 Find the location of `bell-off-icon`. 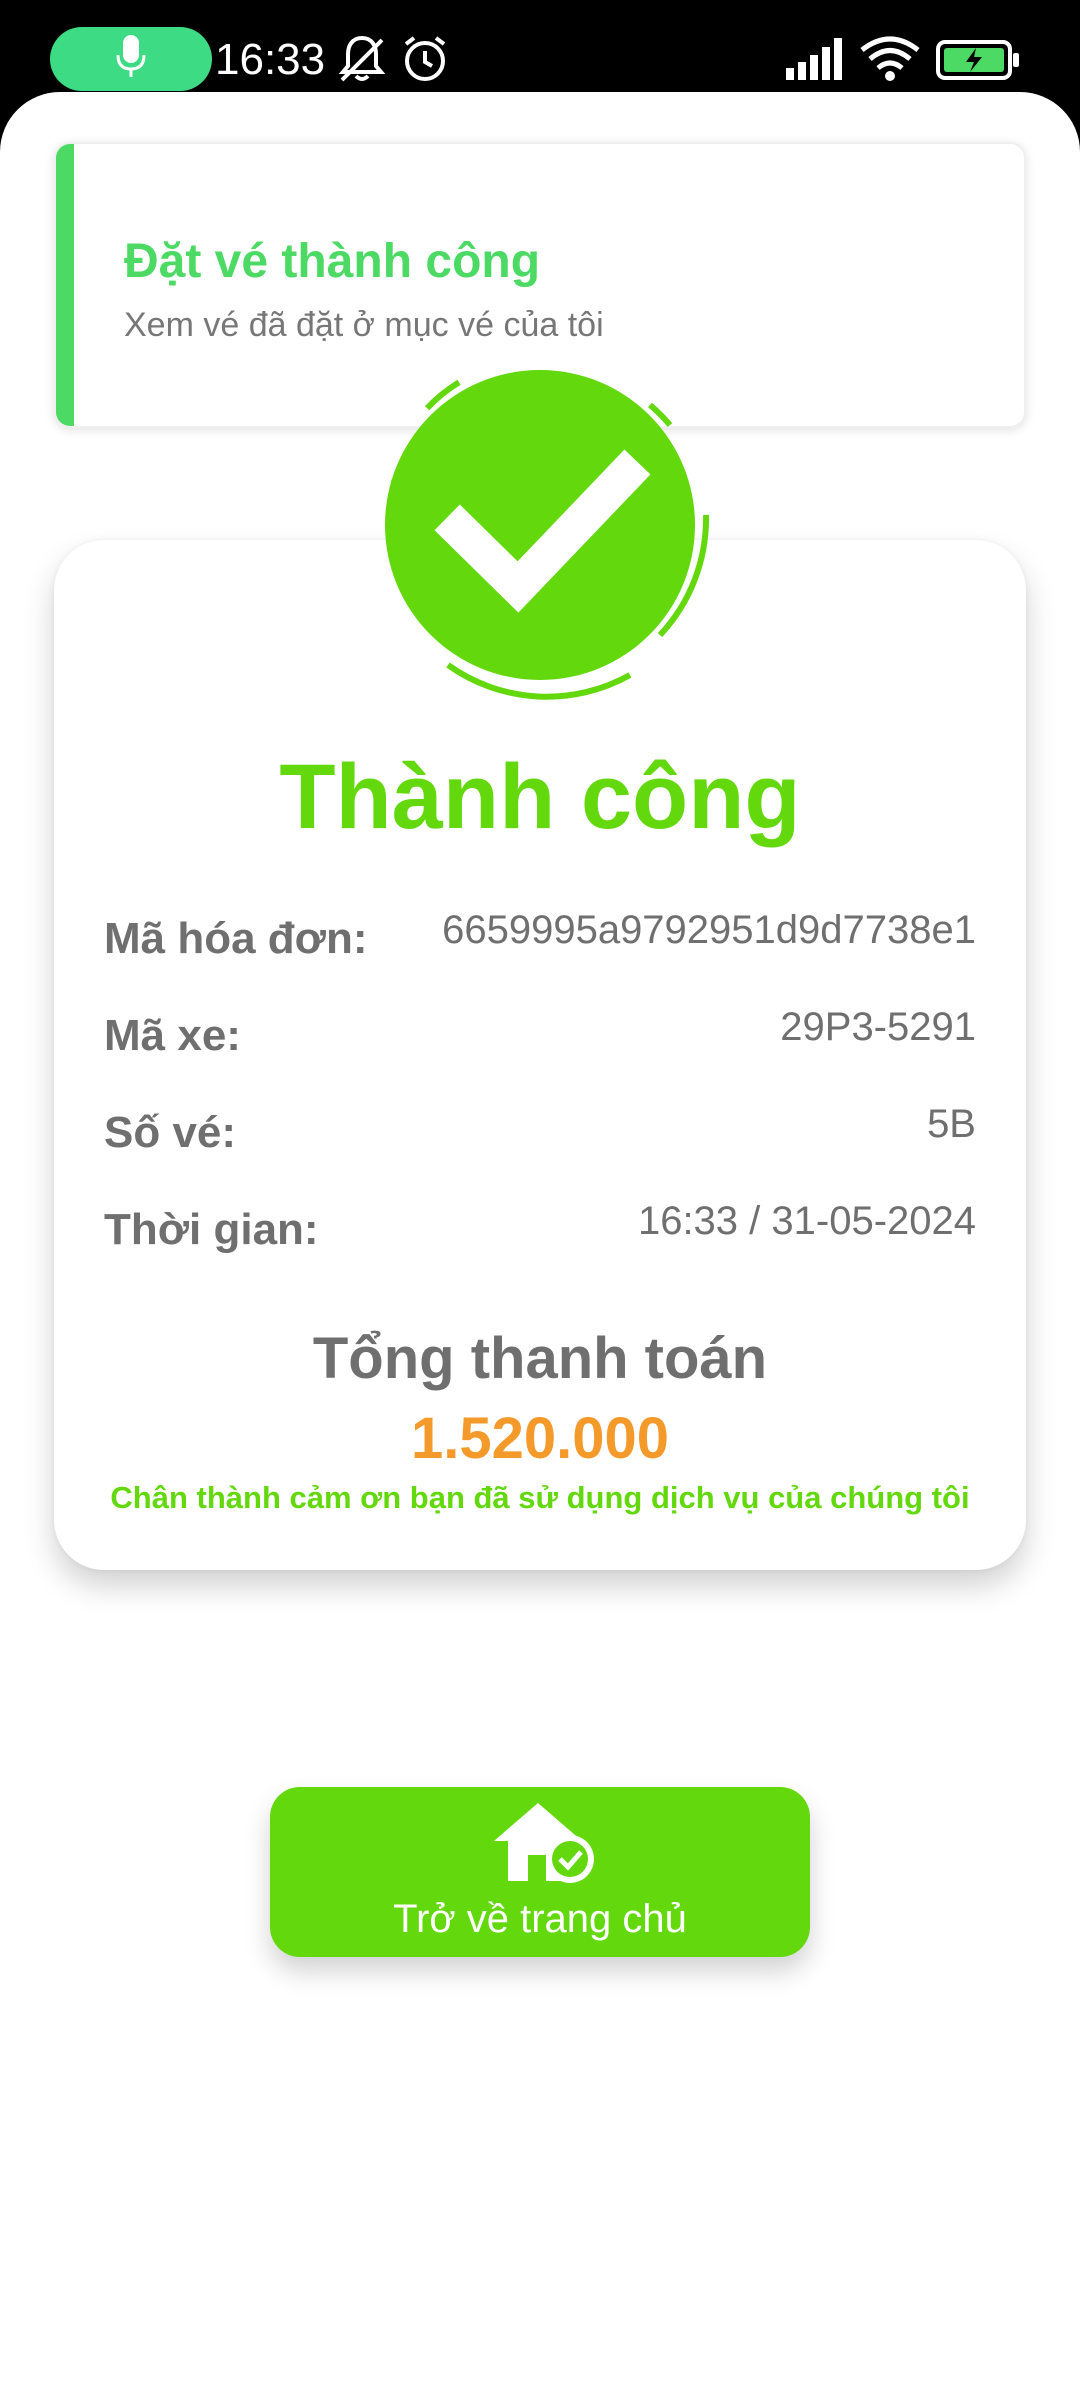

bell-off-icon is located at coordinates (362, 61).